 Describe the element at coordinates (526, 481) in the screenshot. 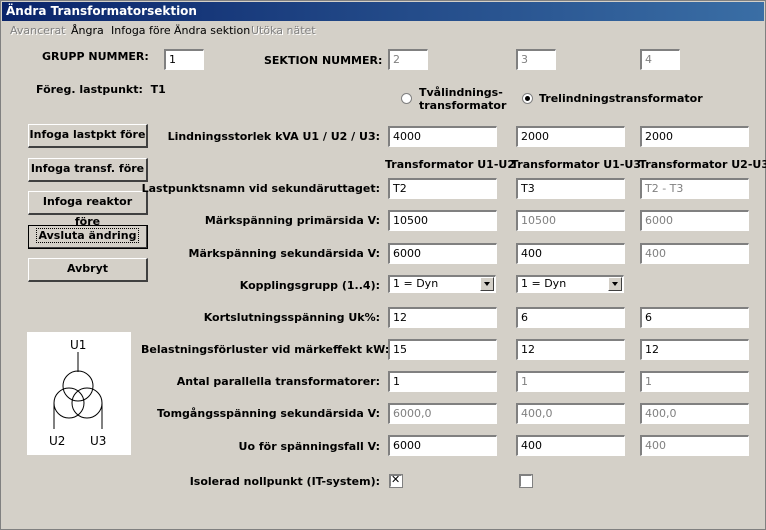

I see `isolated-neutral-check-u1-u3` at that location.